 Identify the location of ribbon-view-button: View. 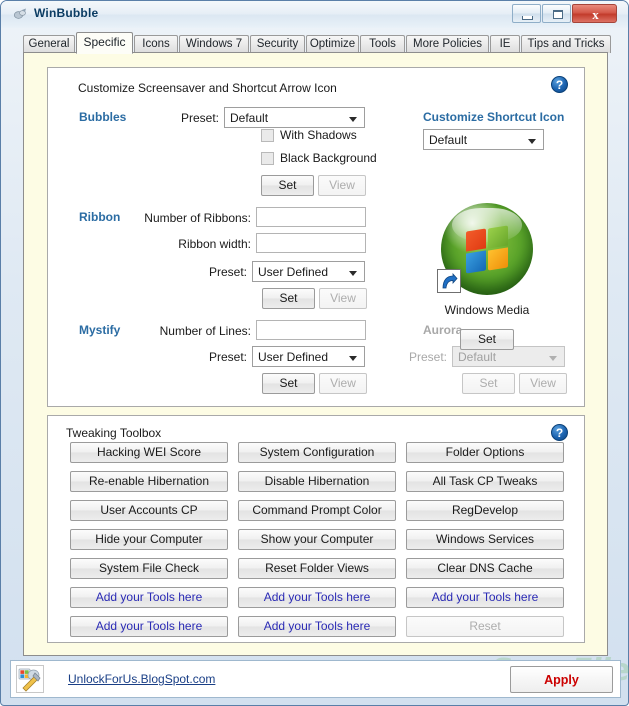
(343, 298).